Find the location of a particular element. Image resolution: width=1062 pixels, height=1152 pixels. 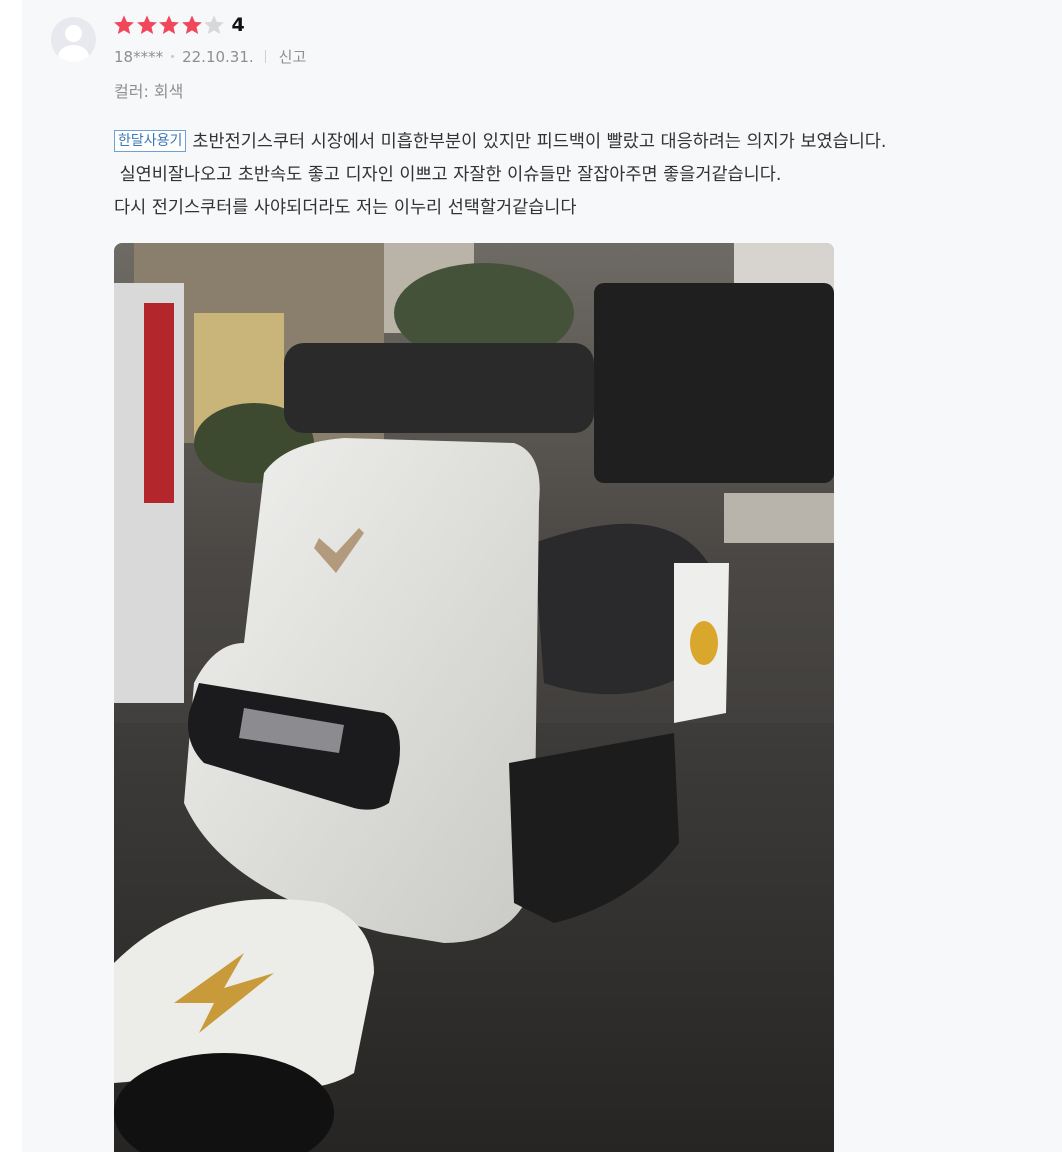

star-rating: 4 is located at coordinates (179, 25).